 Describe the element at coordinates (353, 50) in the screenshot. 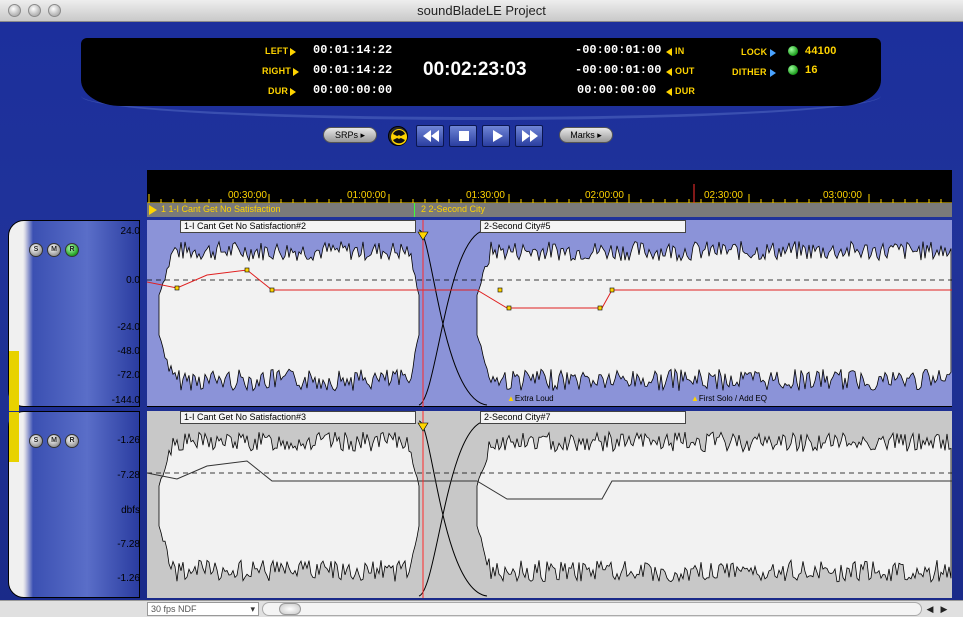

I see `left-time: 00:01:14:22` at that location.